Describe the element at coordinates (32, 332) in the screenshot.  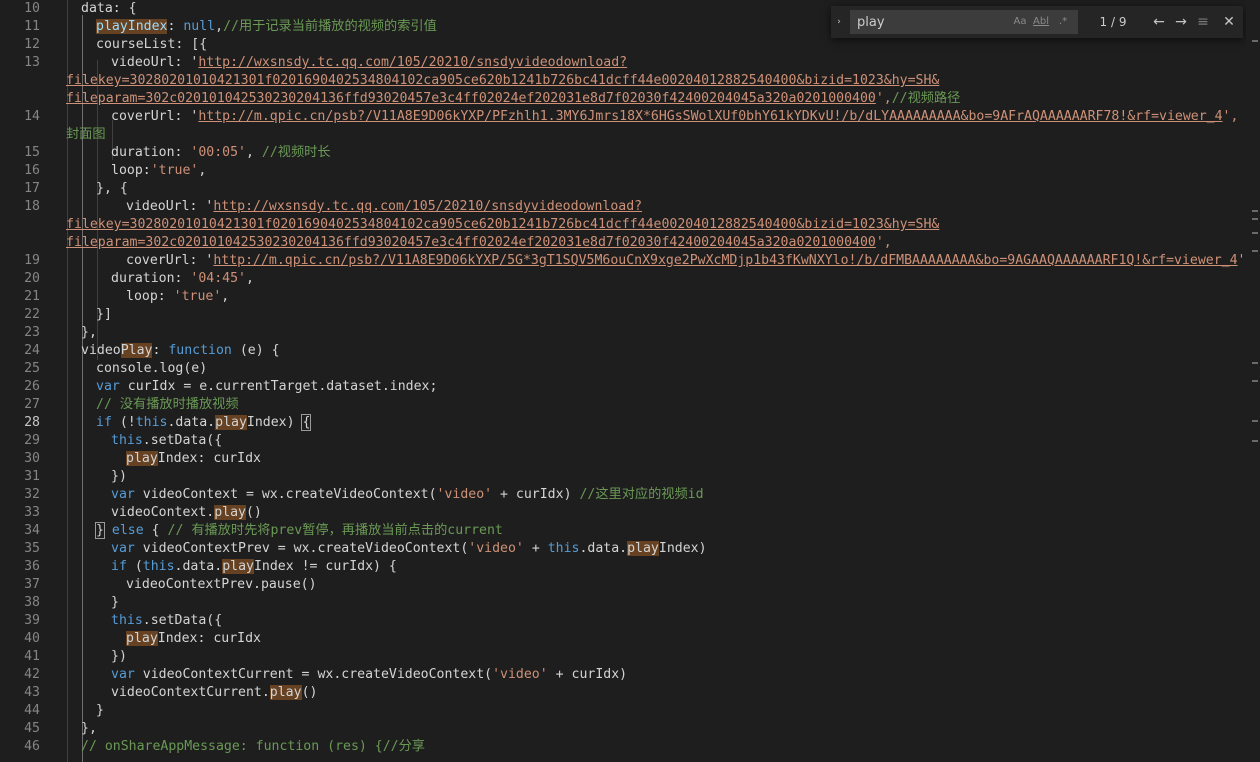
I see `line-number: 23` at that location.